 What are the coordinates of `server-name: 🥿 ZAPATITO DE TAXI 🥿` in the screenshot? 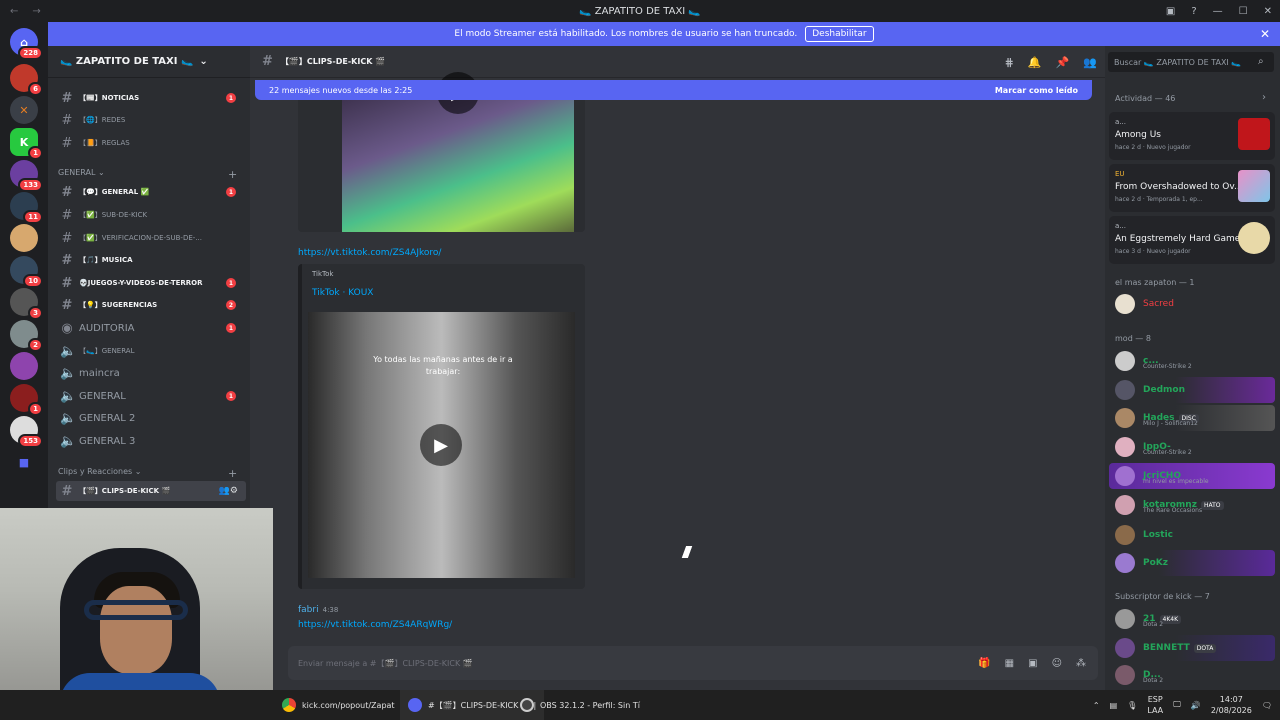 It's located at (127, 61).